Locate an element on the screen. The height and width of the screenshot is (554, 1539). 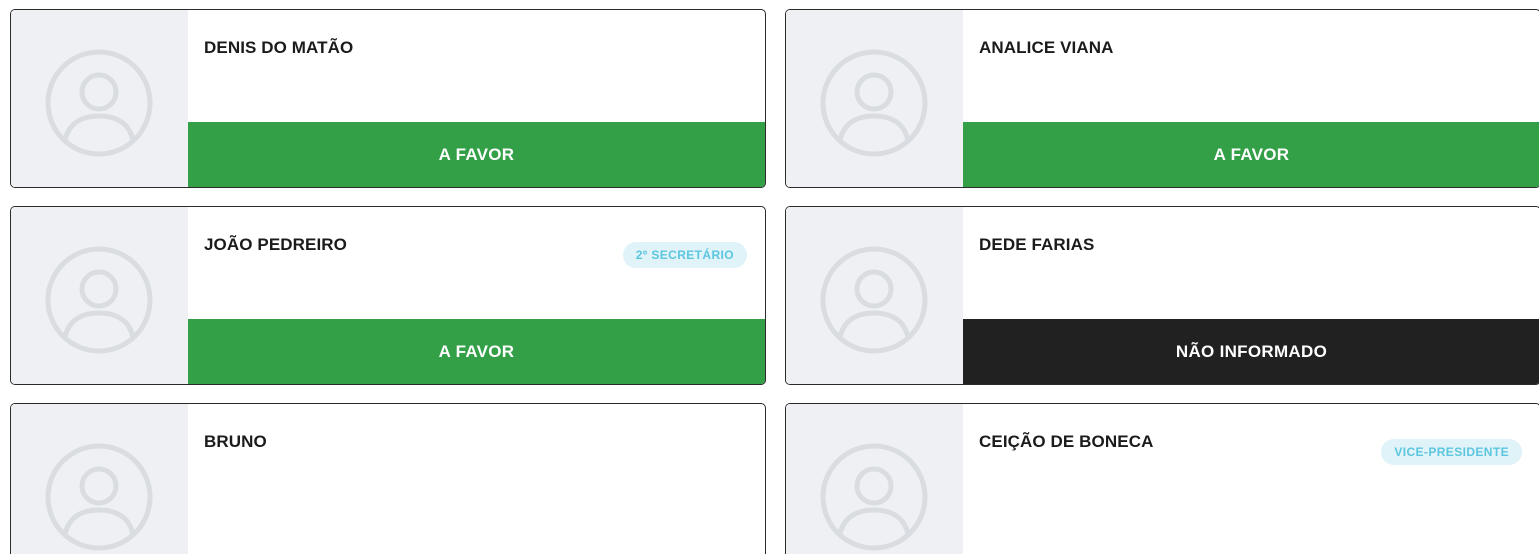
role-badge: 2º SECRETÁRIO is located at coordinates (684, 255).